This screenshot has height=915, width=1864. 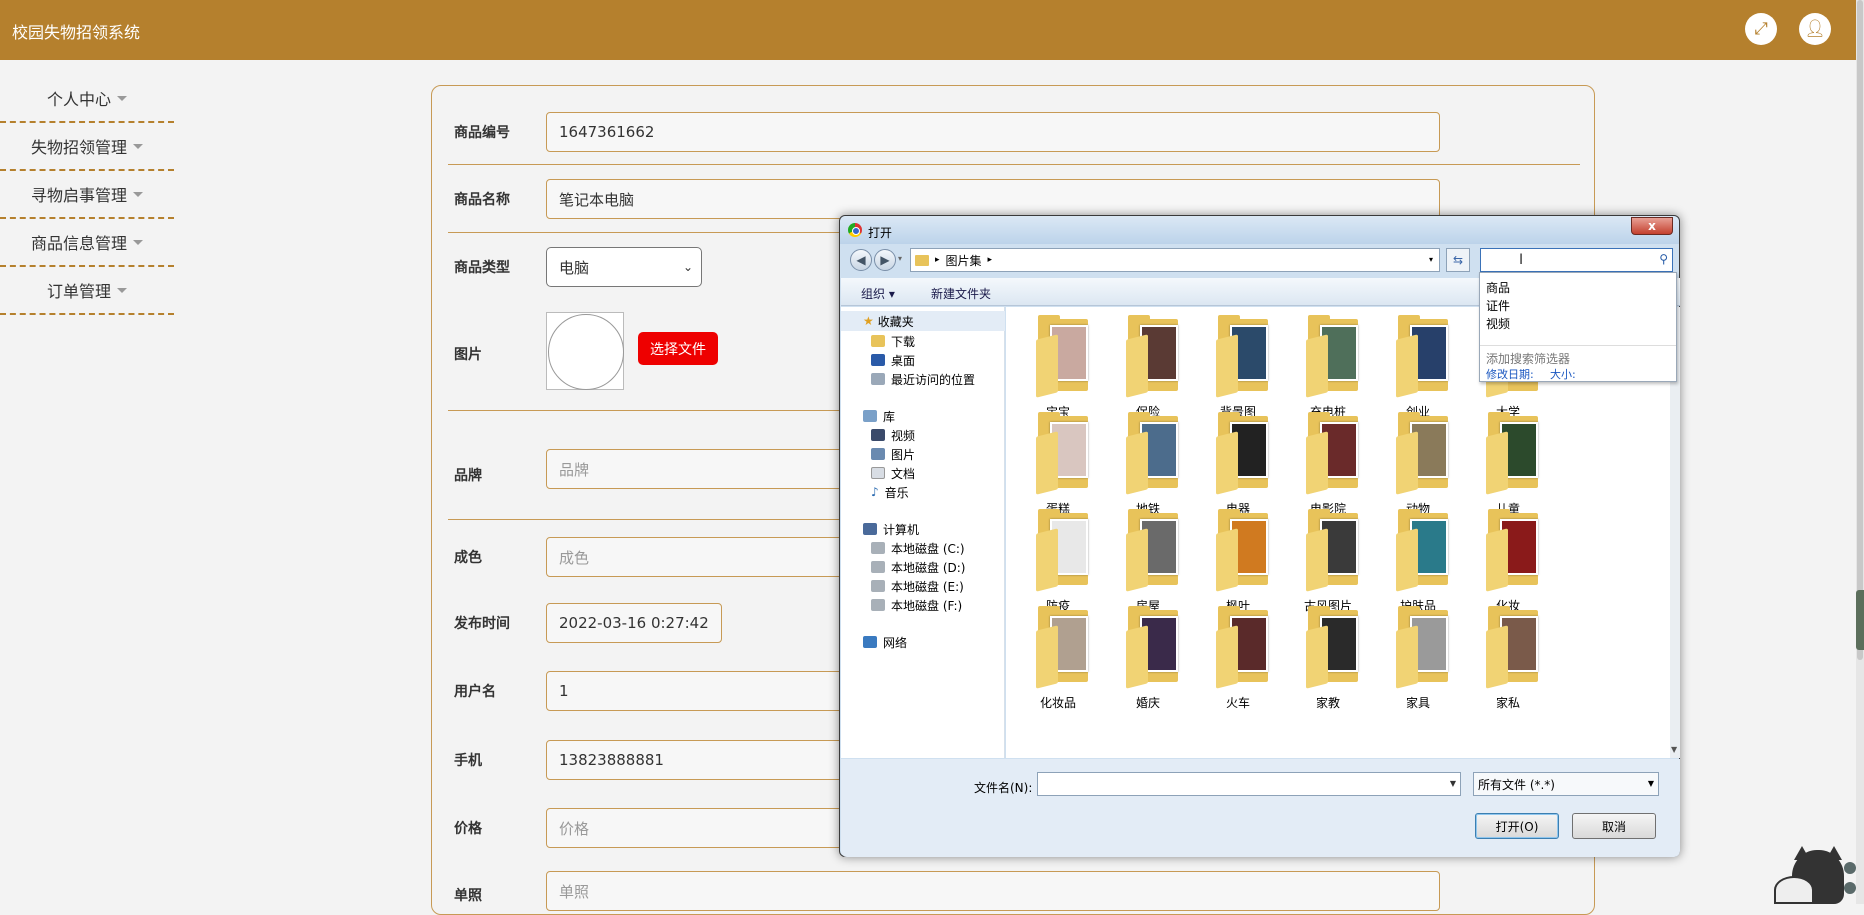 I want to click on nav-recent: 最近访问的位置, so click(x=923, y=379).